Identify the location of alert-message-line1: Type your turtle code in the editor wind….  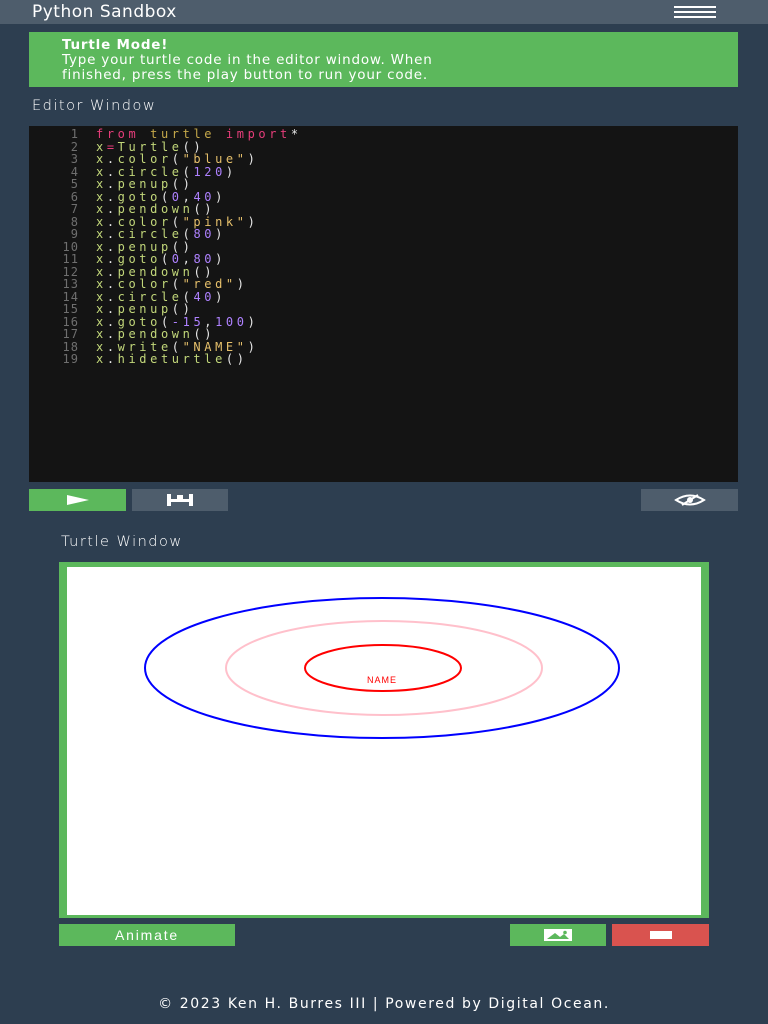
(247, 60).